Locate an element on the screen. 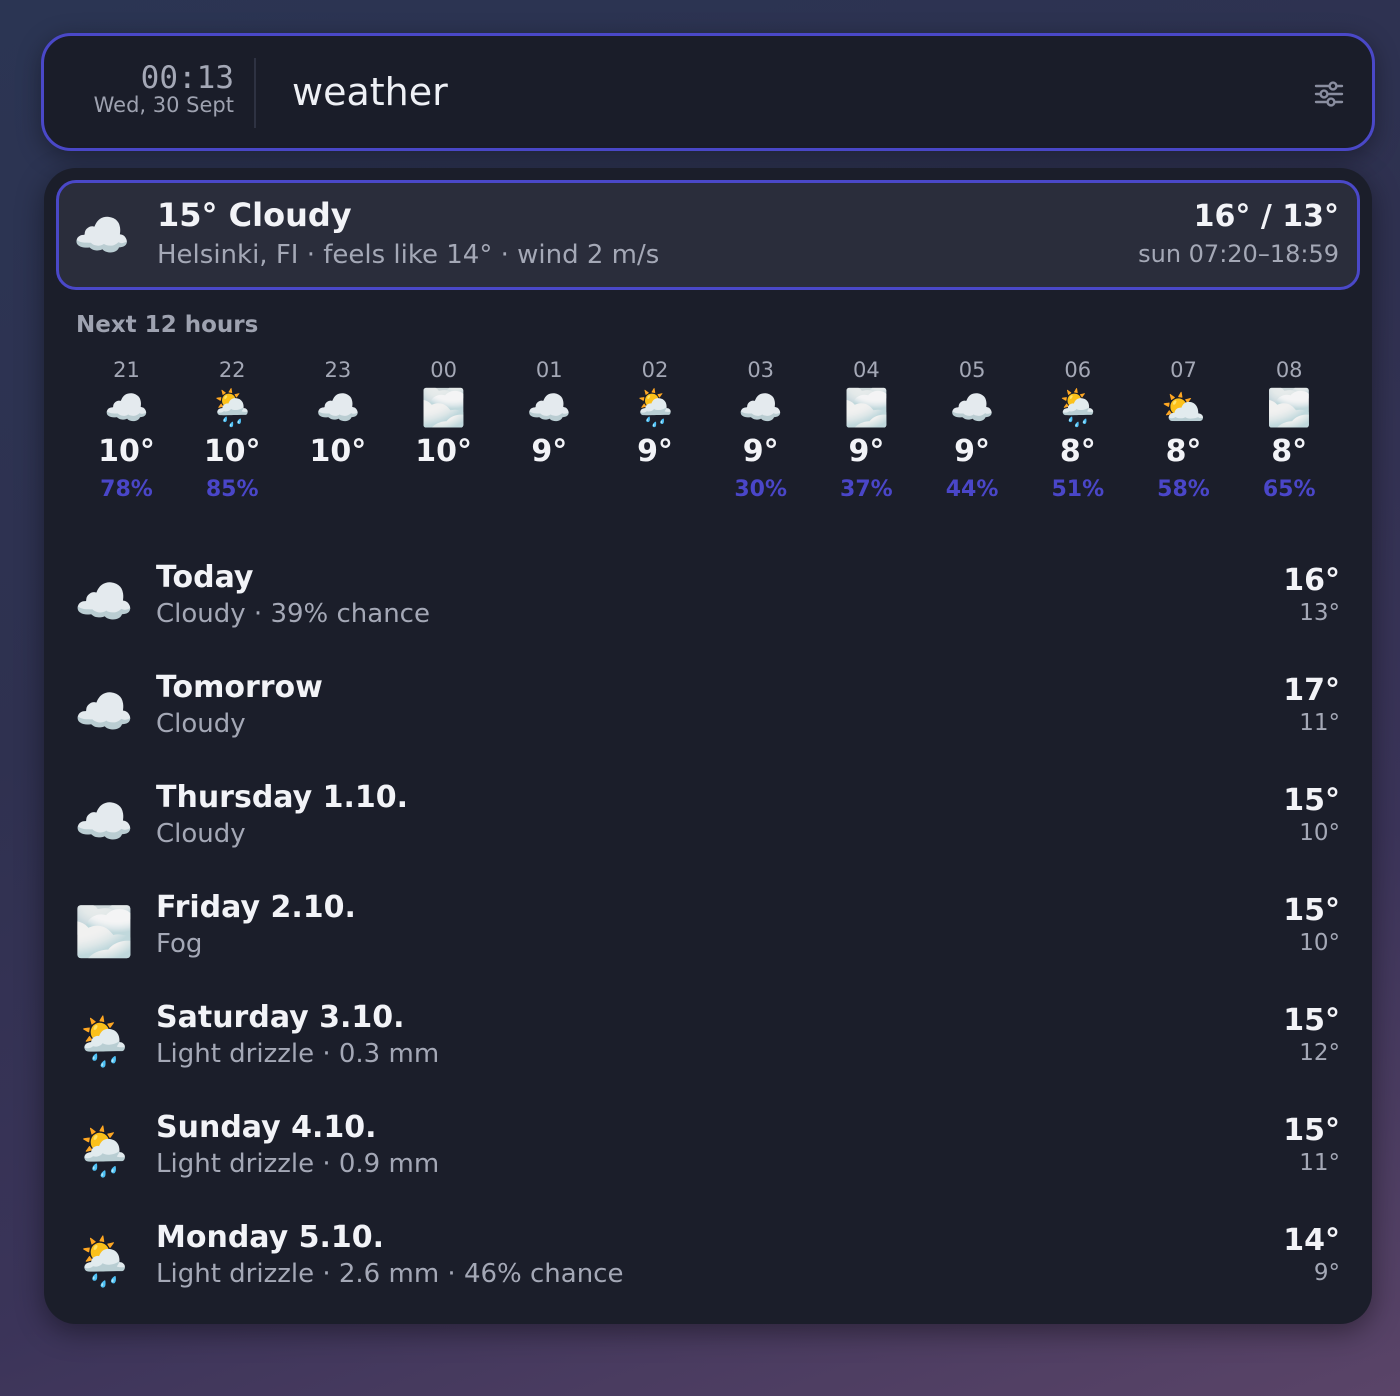 This screenshot has height=1396, width=1400. clock: 00:13 Wed, 30 Sept is located at coordinates (139, 88).